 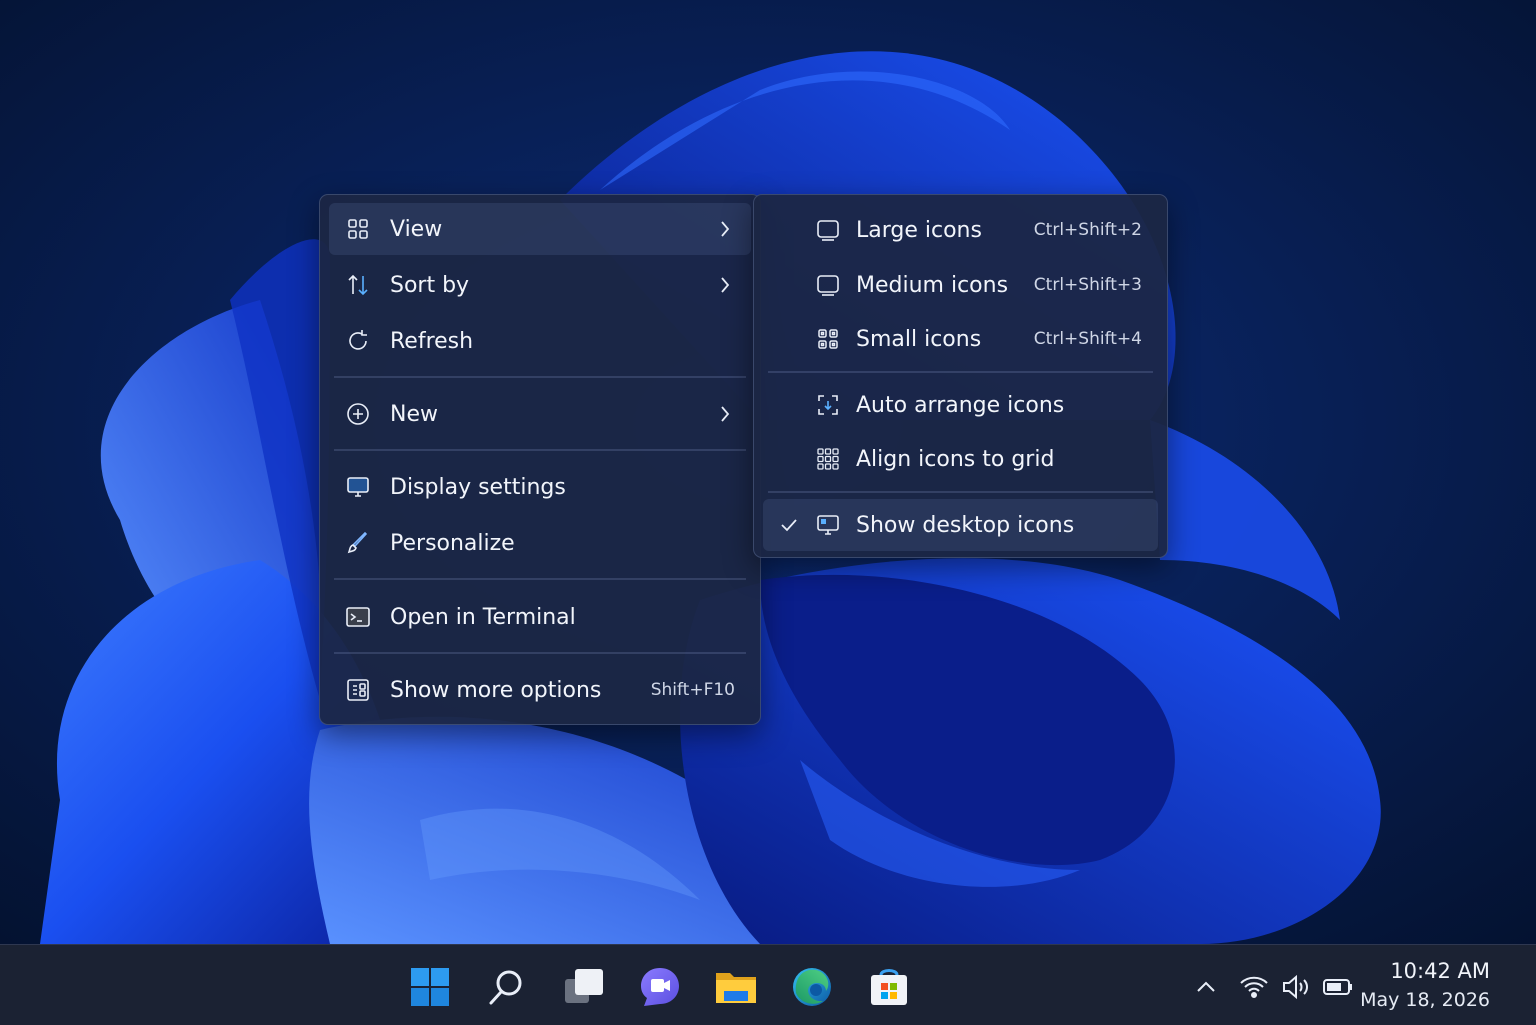 What do you see at coordinates (919, 339) in the screenshot?
I see `submenu-item-label: Small icons` at bounding box center [919, 339].